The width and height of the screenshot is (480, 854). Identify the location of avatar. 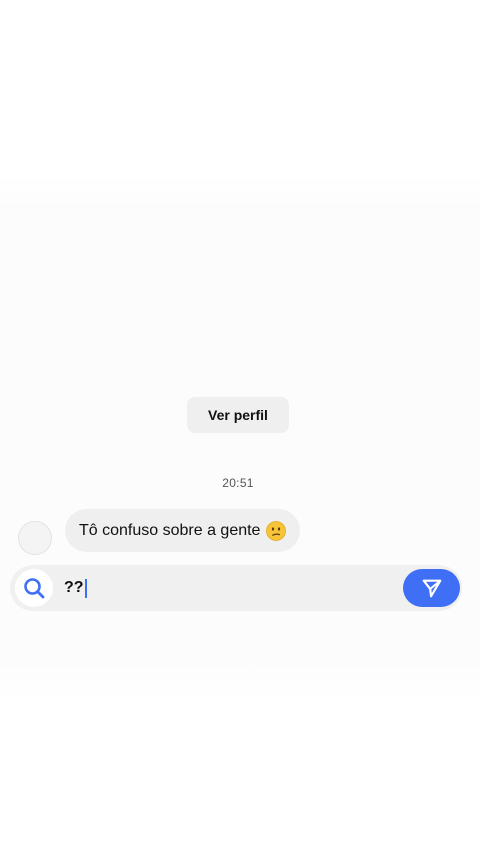
(35, 538).